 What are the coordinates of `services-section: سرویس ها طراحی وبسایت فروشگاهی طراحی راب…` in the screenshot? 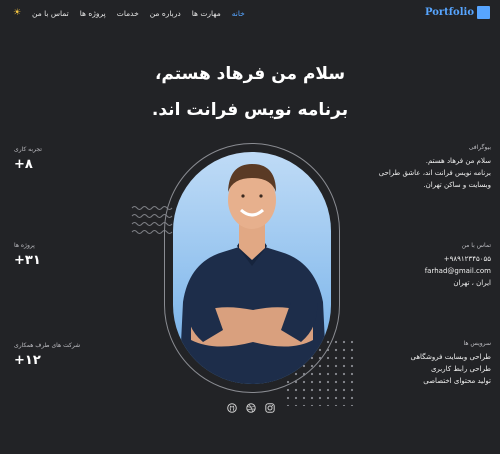 It's located at (426, 363).